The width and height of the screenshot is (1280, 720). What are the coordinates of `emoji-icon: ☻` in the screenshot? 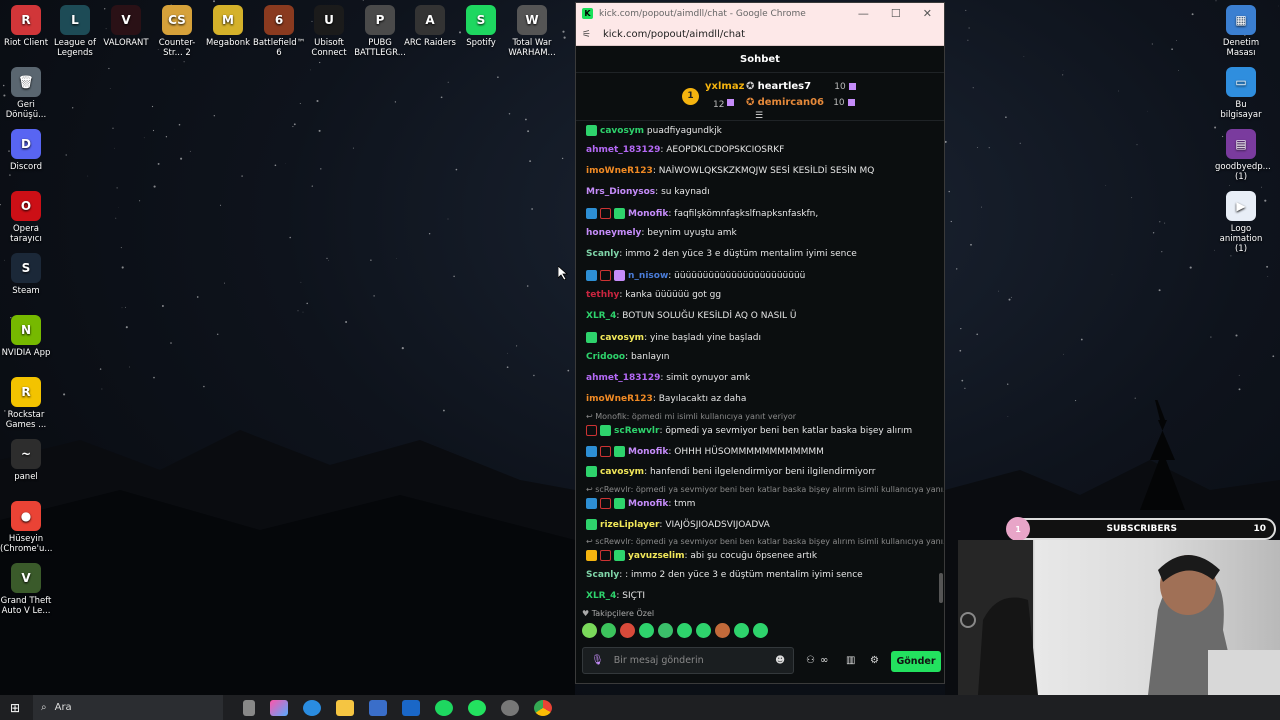 It's located at (780, 660).